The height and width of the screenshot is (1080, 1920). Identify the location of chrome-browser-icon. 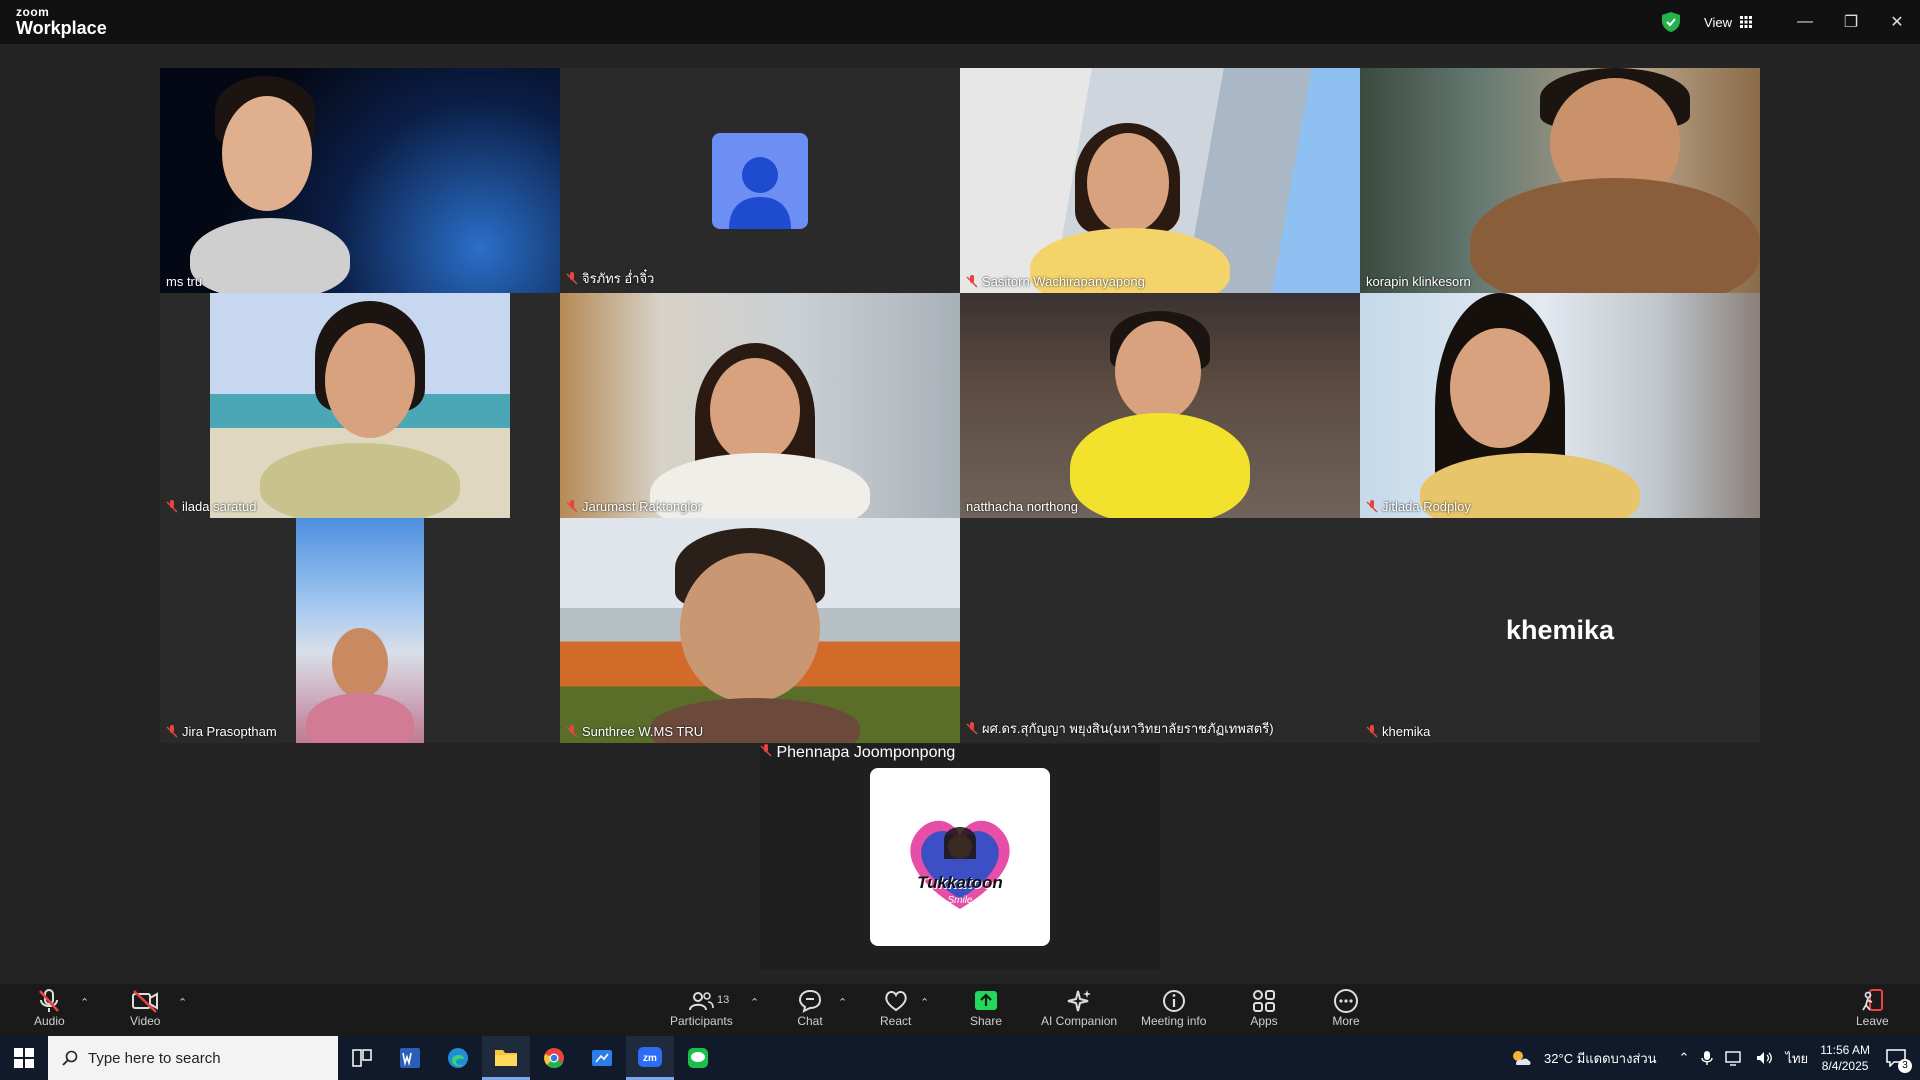
(554, 1058).